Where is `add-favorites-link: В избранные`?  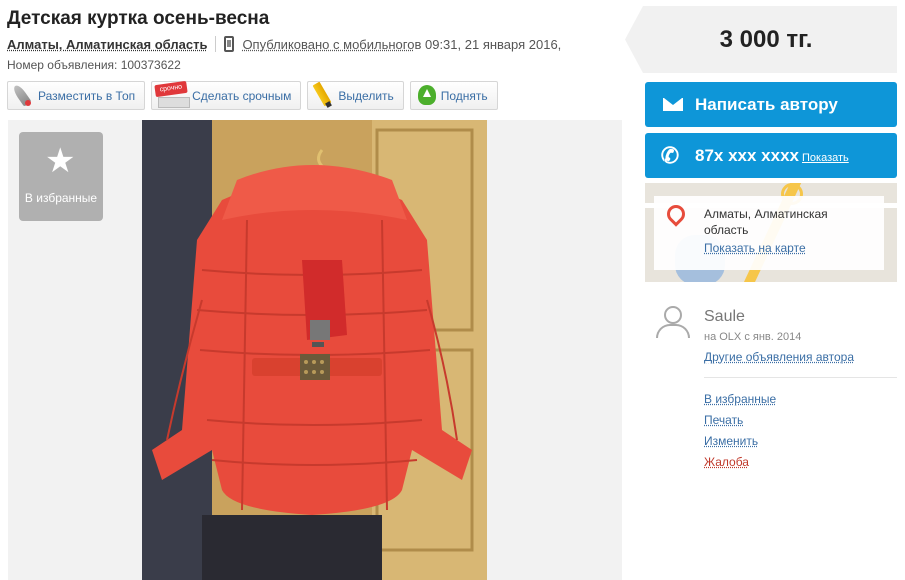 add-favorites-link: В избранные is located at coordinates (740, 399).